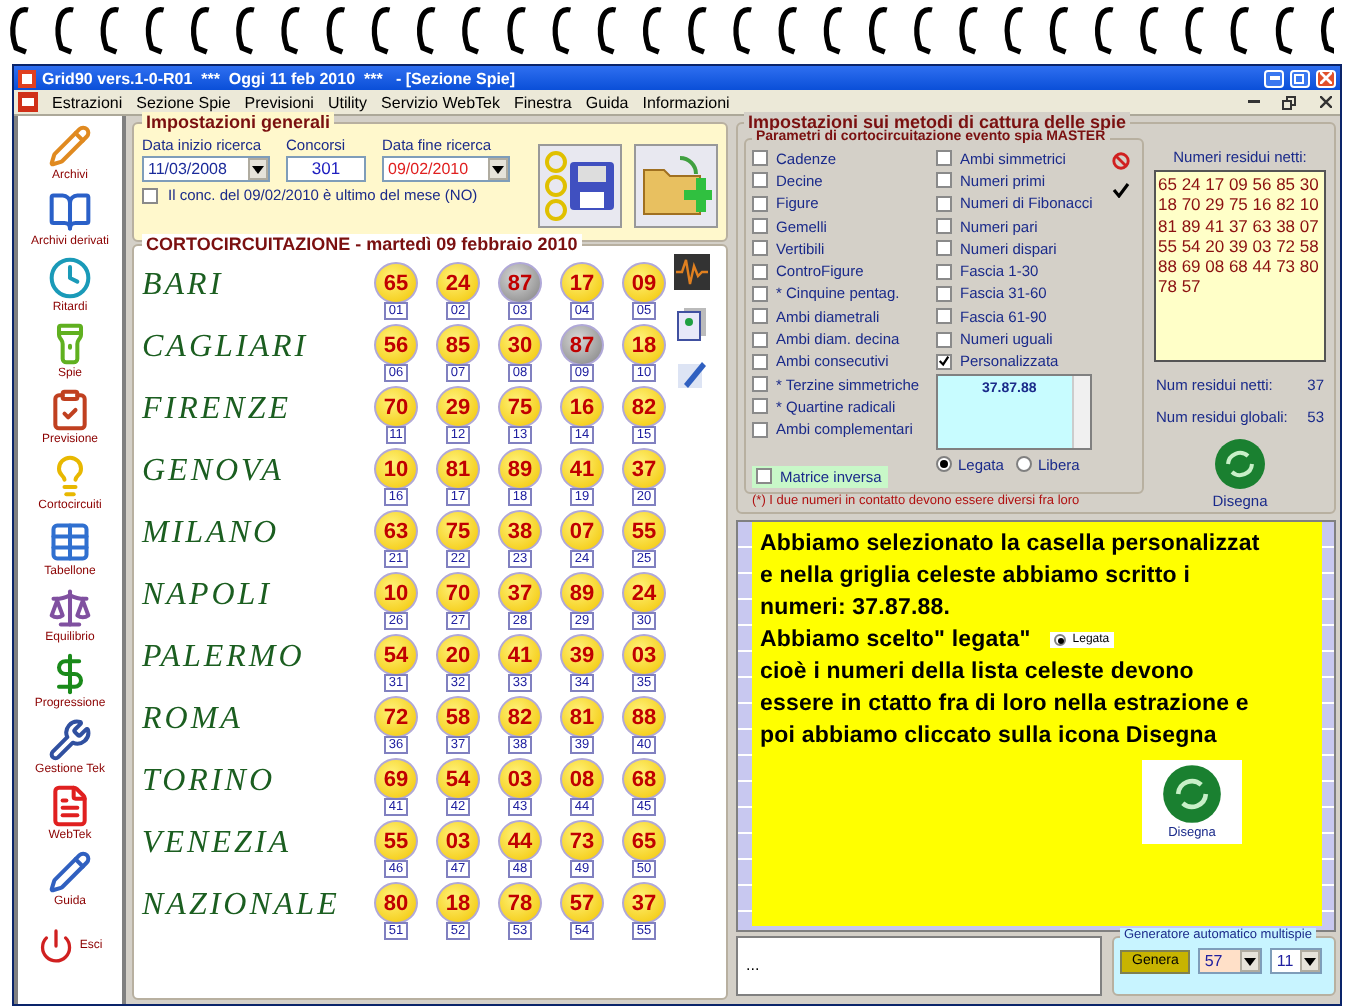  Describe the element at coordinates (676, 185) in the screenshot. I see `open-folder-button` at that location.